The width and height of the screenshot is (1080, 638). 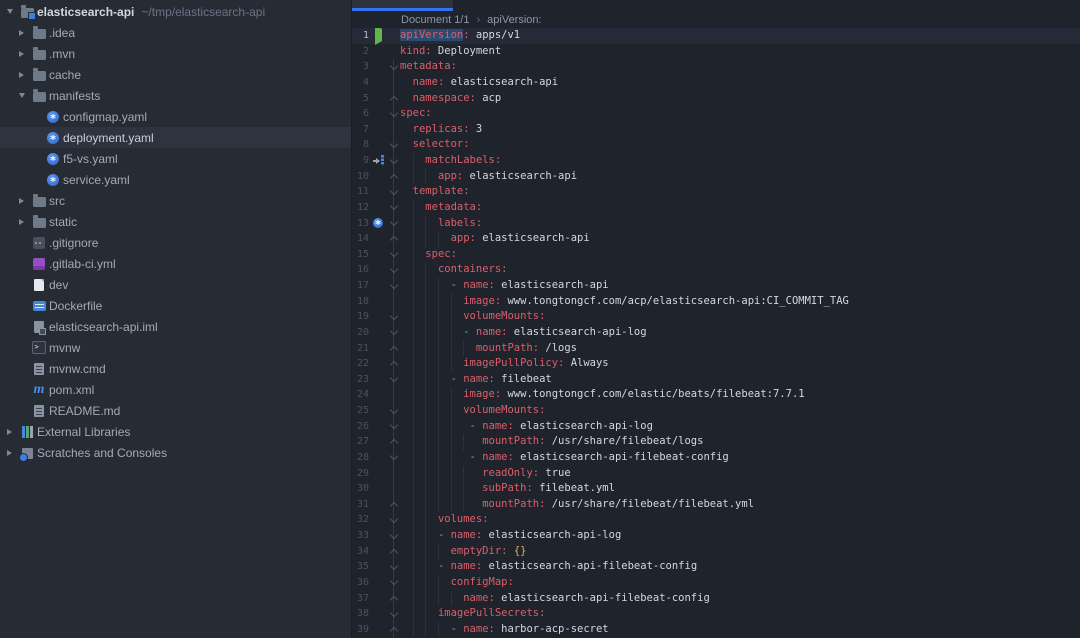 I want to click on line-number: 37, so click(x=360, y=599).